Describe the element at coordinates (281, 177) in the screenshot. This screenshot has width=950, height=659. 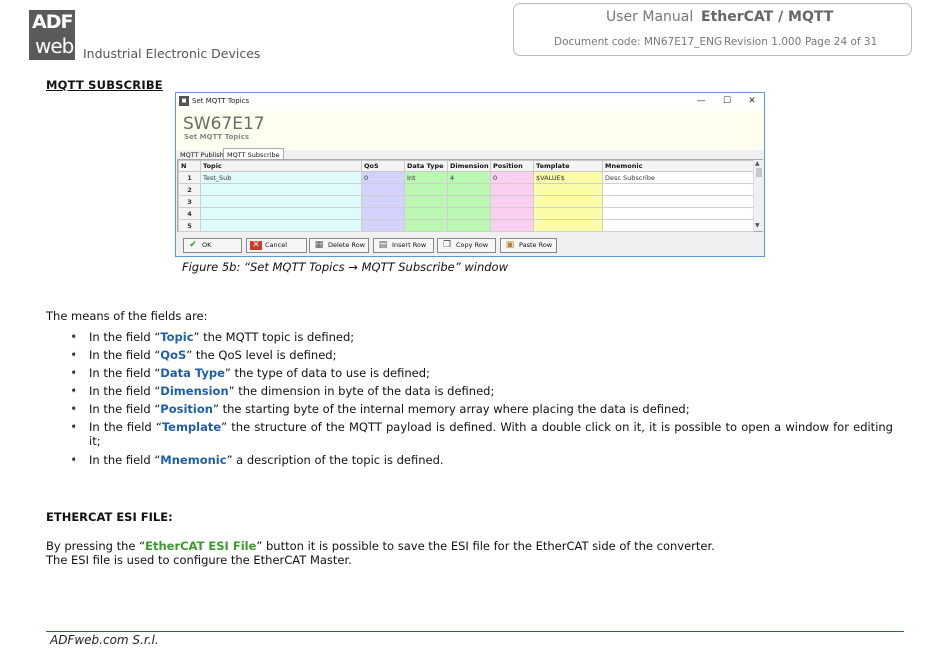
I see `topic-cell: Test_Sub` at that location.